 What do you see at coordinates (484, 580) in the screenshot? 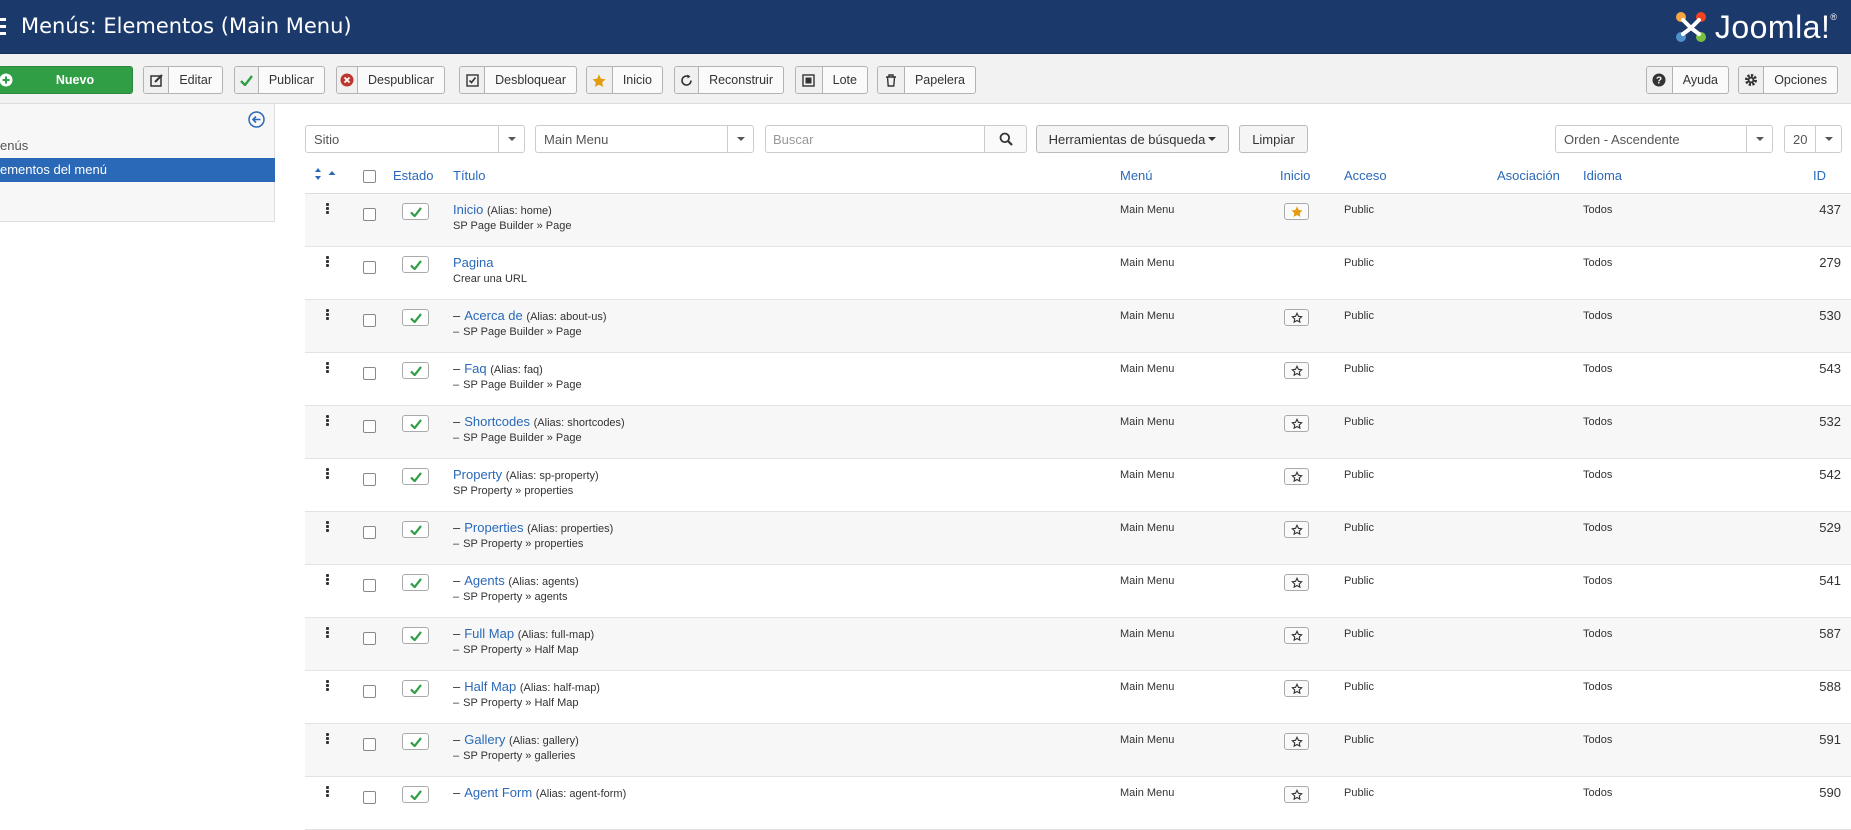
I see `item-title-link: Agents` at bounding box center [484, 580].